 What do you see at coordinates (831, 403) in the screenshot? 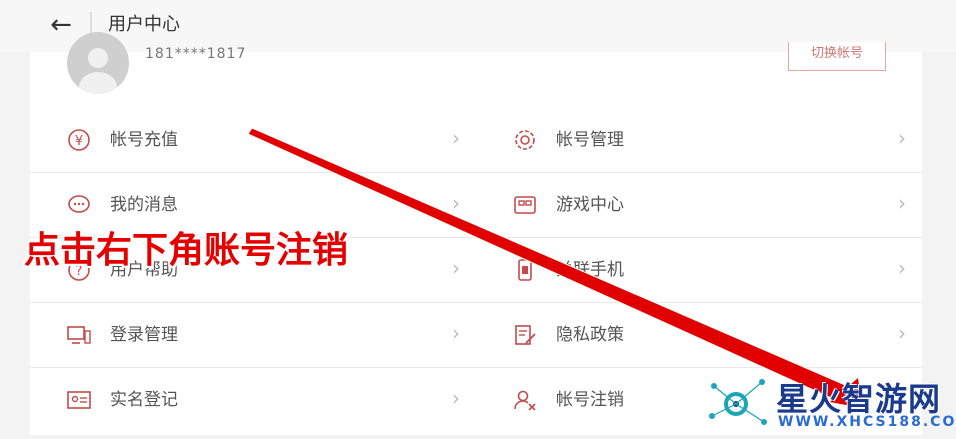
I see `site-watermark: 星火智游网 WWW.XHCS188.COM` at bounding box center [831, 403].